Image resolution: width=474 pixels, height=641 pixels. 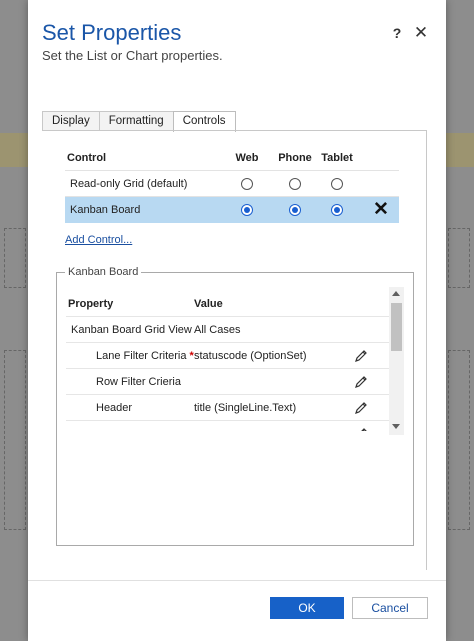 I want to click on property-value: statuscode (OptionSet), so click(x=250, y=356).